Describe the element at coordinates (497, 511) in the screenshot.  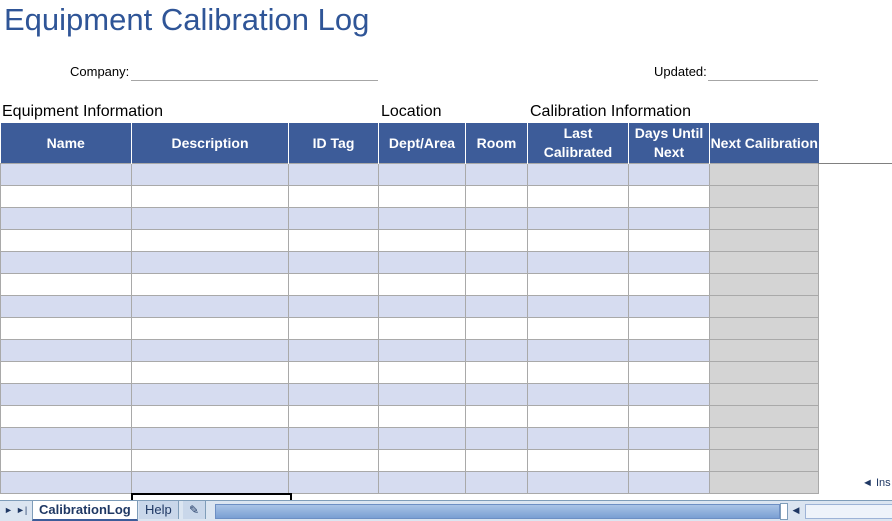
I see `sheet-tab-scroll-area` at that location.